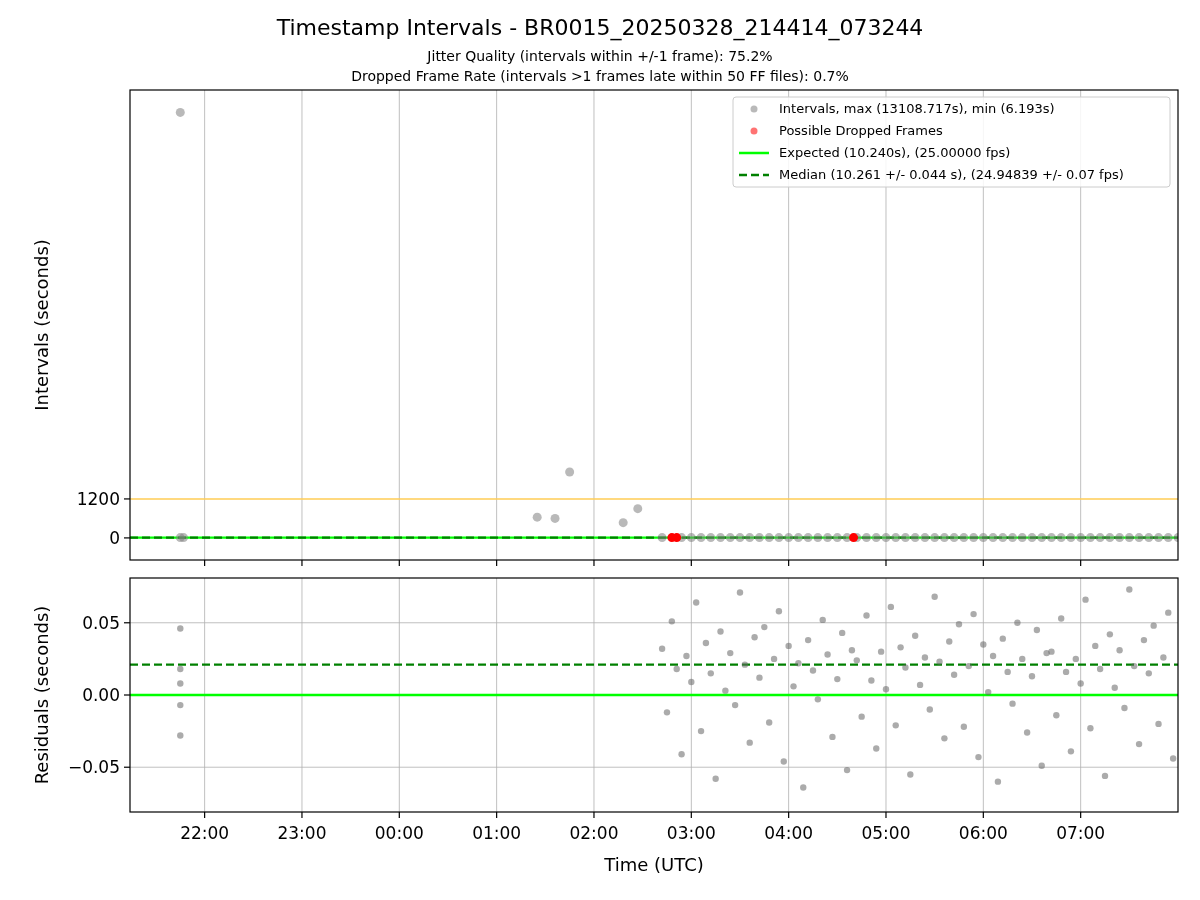  What do you see at coordinates (754, 153) in the screenshot?
I see `line-icon` at bounding box center [754, 153].